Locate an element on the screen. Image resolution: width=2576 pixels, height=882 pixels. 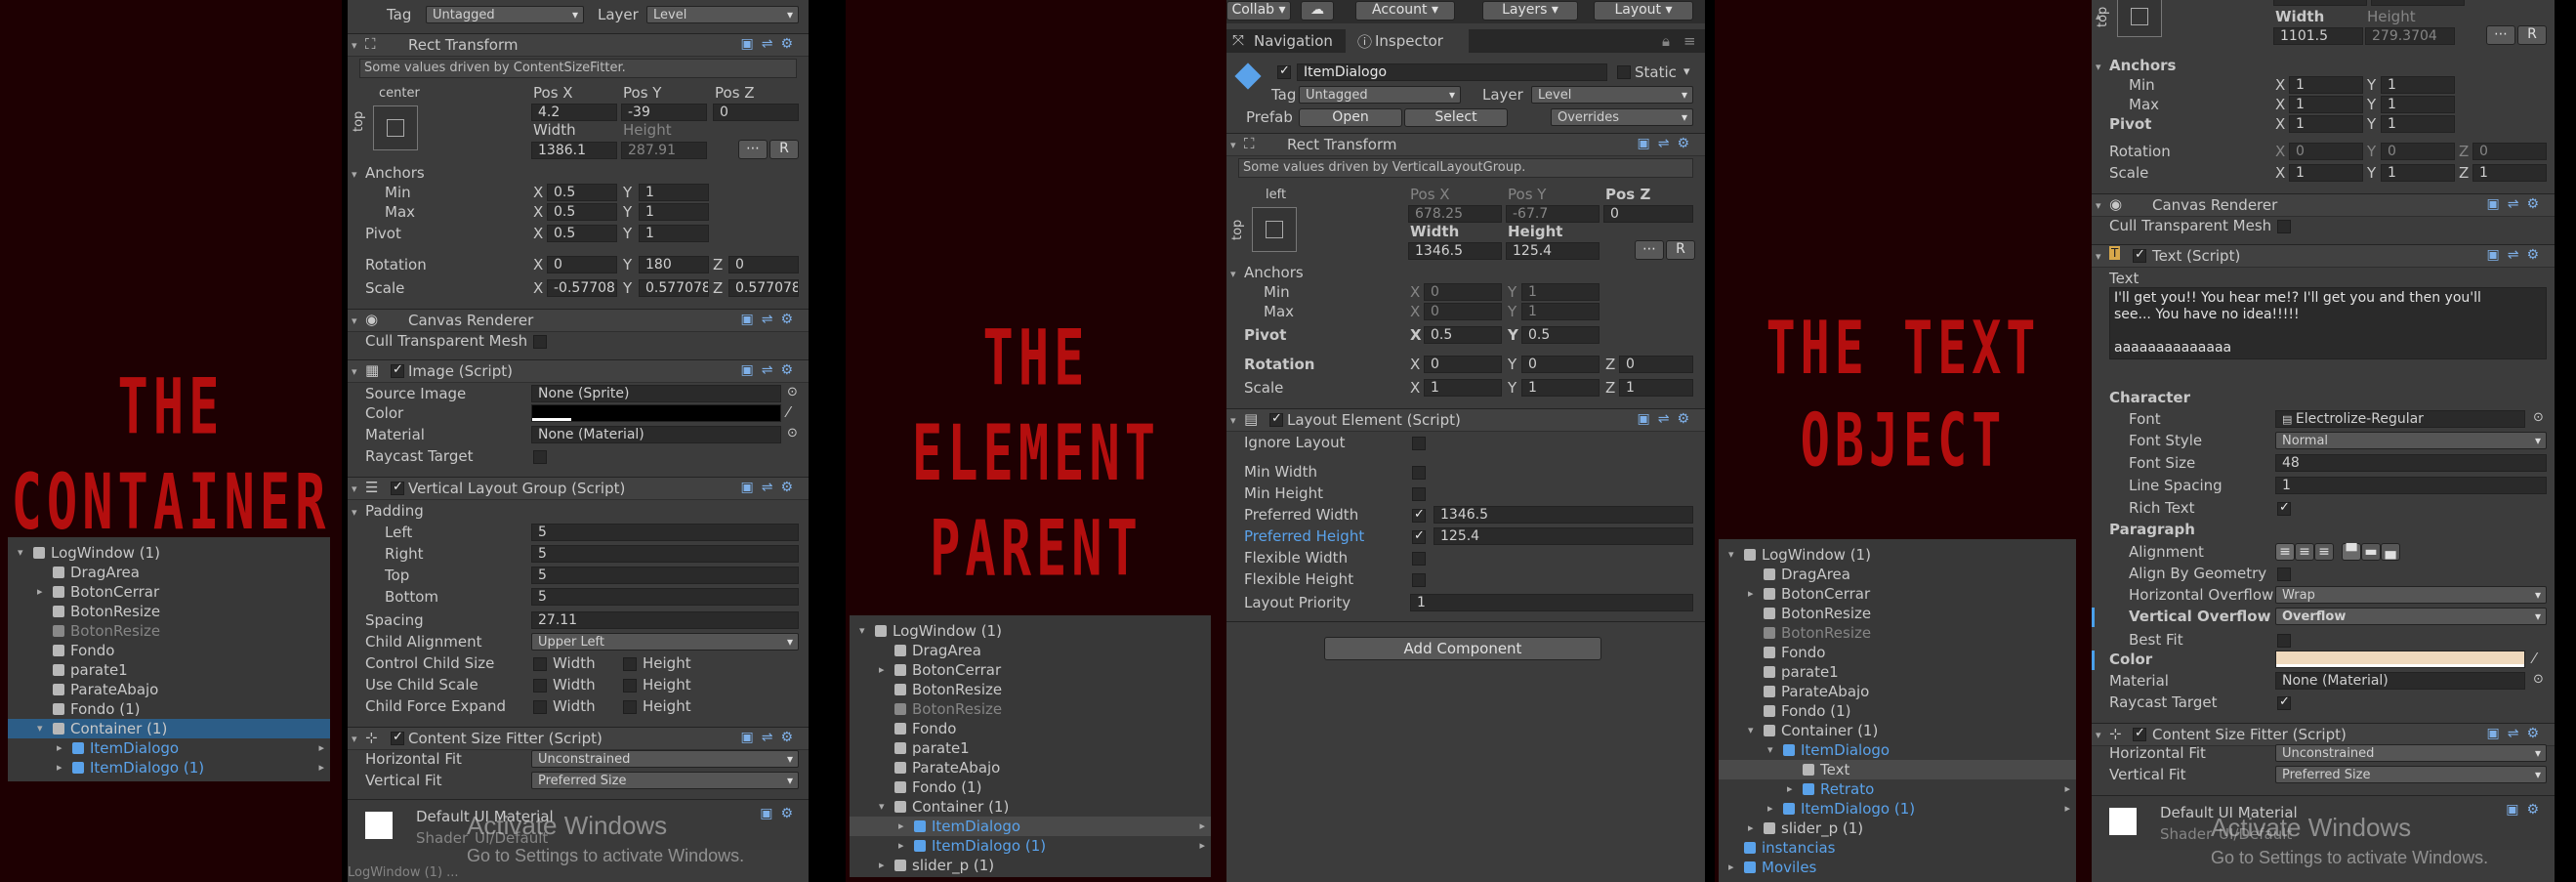
hfit-dropdown: Unconstrained is located at coordinates (2411, 753).